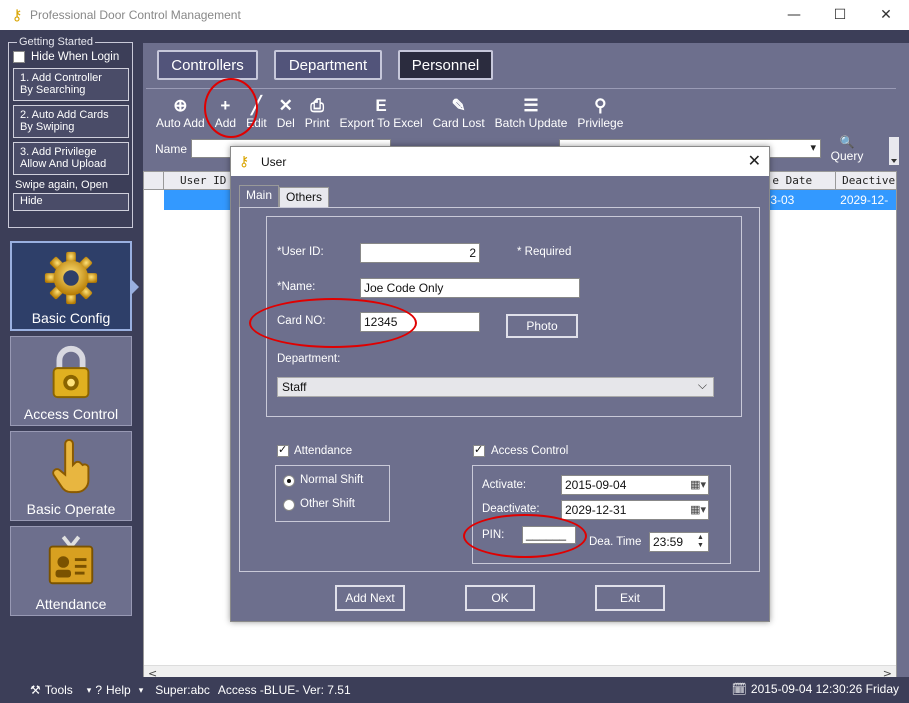 The width and height of the screenshot is (909, 703). What do you see at coordinates (71, 414) in the screenshot?
I see `nav-label: Access Control` at bounding box center [71, 414].